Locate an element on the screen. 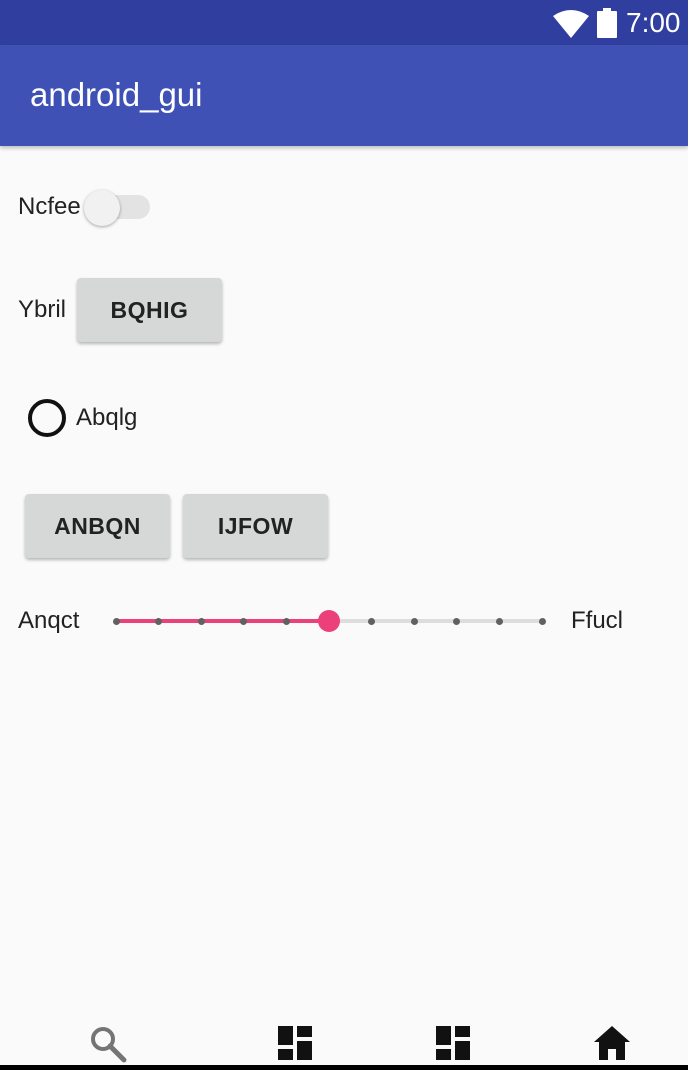  toggle-switch is located at coordinates (118, 208).